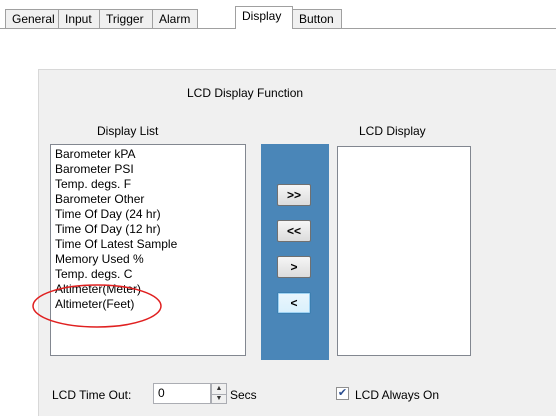 The image size is (556, 416). What do you see at coordinates (182, 393) in the screenshot?
I see `timeout-input: 0` at bounding box center [182, 393].